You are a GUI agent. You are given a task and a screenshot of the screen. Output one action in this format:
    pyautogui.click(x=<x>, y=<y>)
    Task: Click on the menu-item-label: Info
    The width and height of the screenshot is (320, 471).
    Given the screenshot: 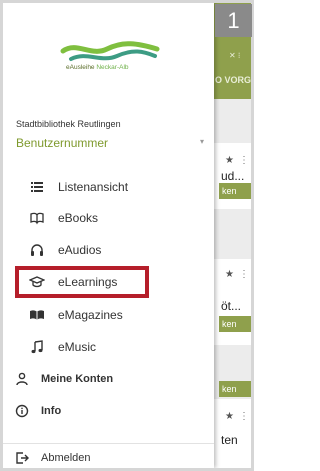 What is the action you would take?
    pyautogui.click(x=51, y=411)
    